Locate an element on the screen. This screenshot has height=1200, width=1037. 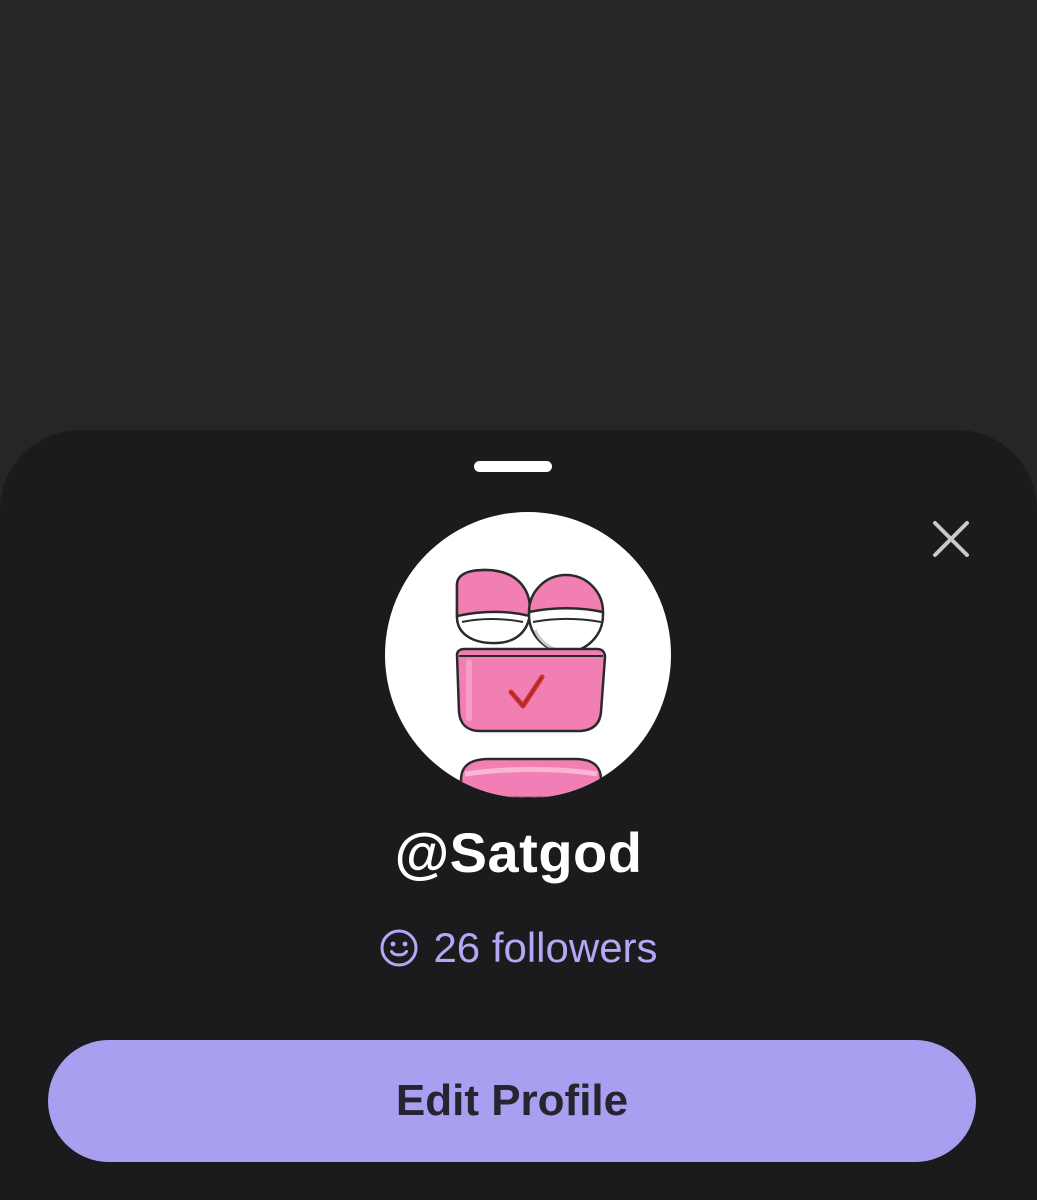
pink-character-avatar-image is located at coordinates (531, 683).